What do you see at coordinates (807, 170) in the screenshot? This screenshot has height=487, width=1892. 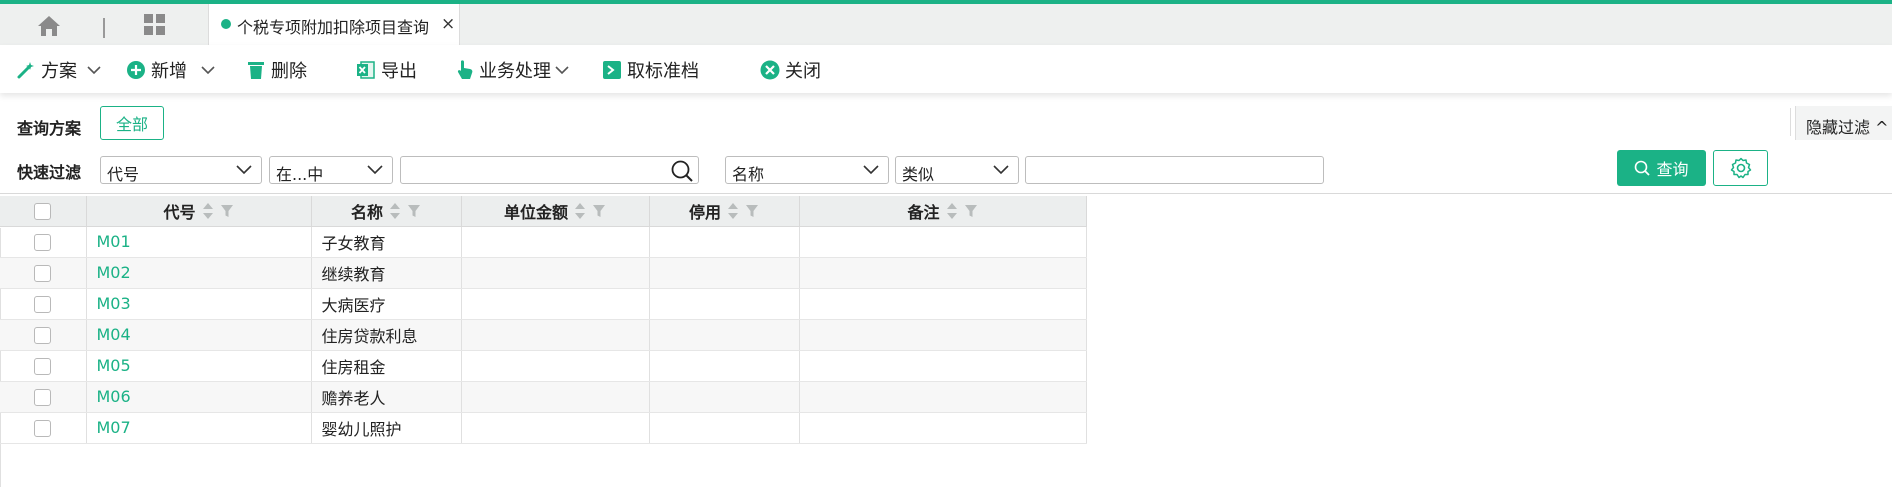 I see `filter-field-select-2: 名称` at bounding box center [807, 170].